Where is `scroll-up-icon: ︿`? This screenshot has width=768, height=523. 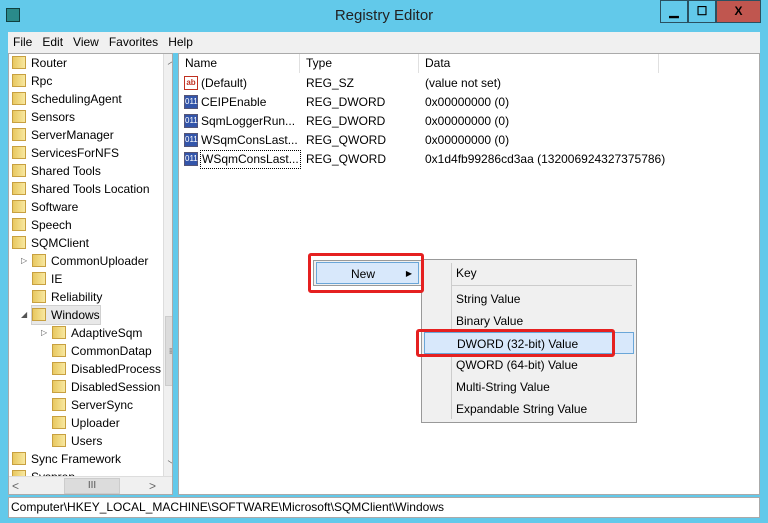
scroll-up-icon: ︿ is located at coordinates (168, 62).